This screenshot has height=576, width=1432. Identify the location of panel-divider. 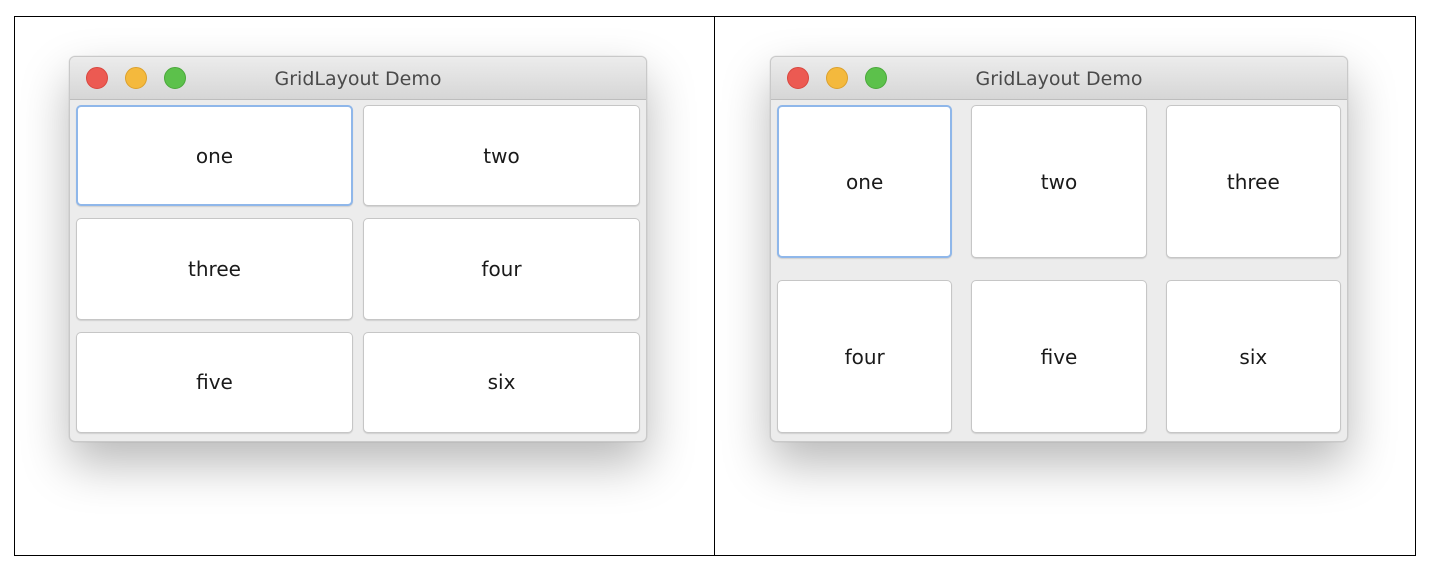
(714, 286).